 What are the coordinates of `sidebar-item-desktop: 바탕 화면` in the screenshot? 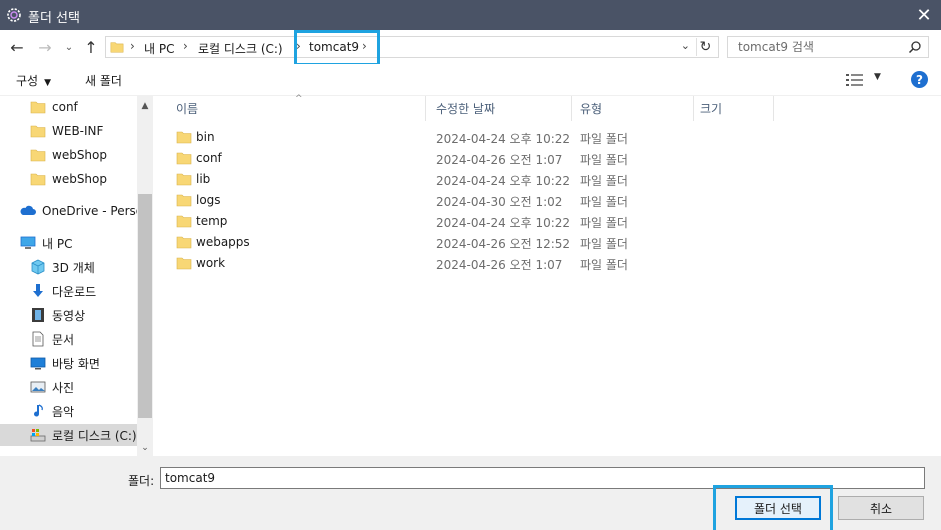 It's located at (83, 363).